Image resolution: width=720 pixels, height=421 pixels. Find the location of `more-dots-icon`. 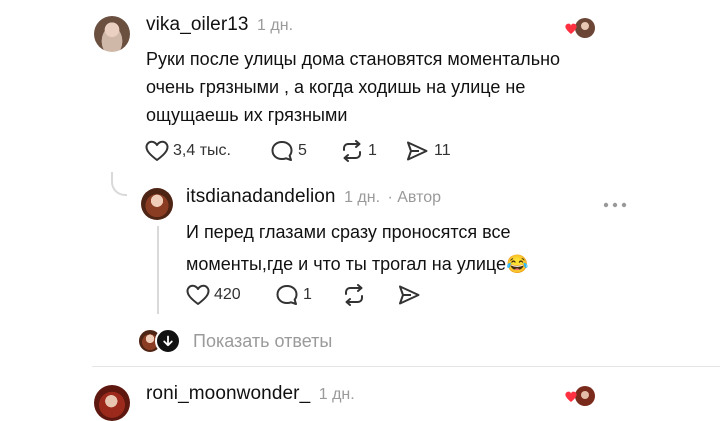

more-dots-icon is located at coordinates (615, 205).